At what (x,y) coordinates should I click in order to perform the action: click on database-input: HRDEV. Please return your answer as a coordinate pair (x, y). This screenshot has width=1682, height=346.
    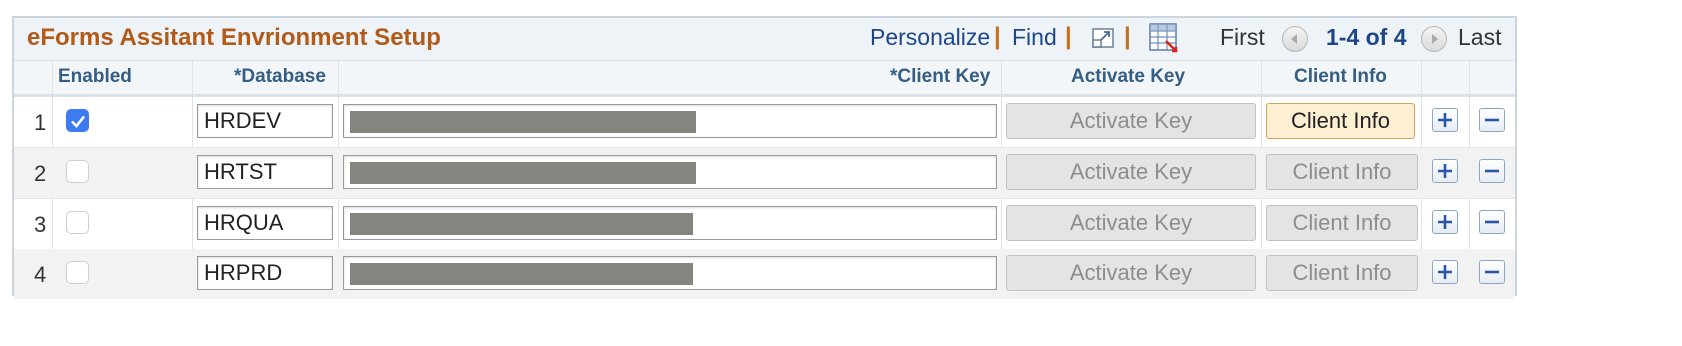
    Looking at the image, I should click on (265, 121).